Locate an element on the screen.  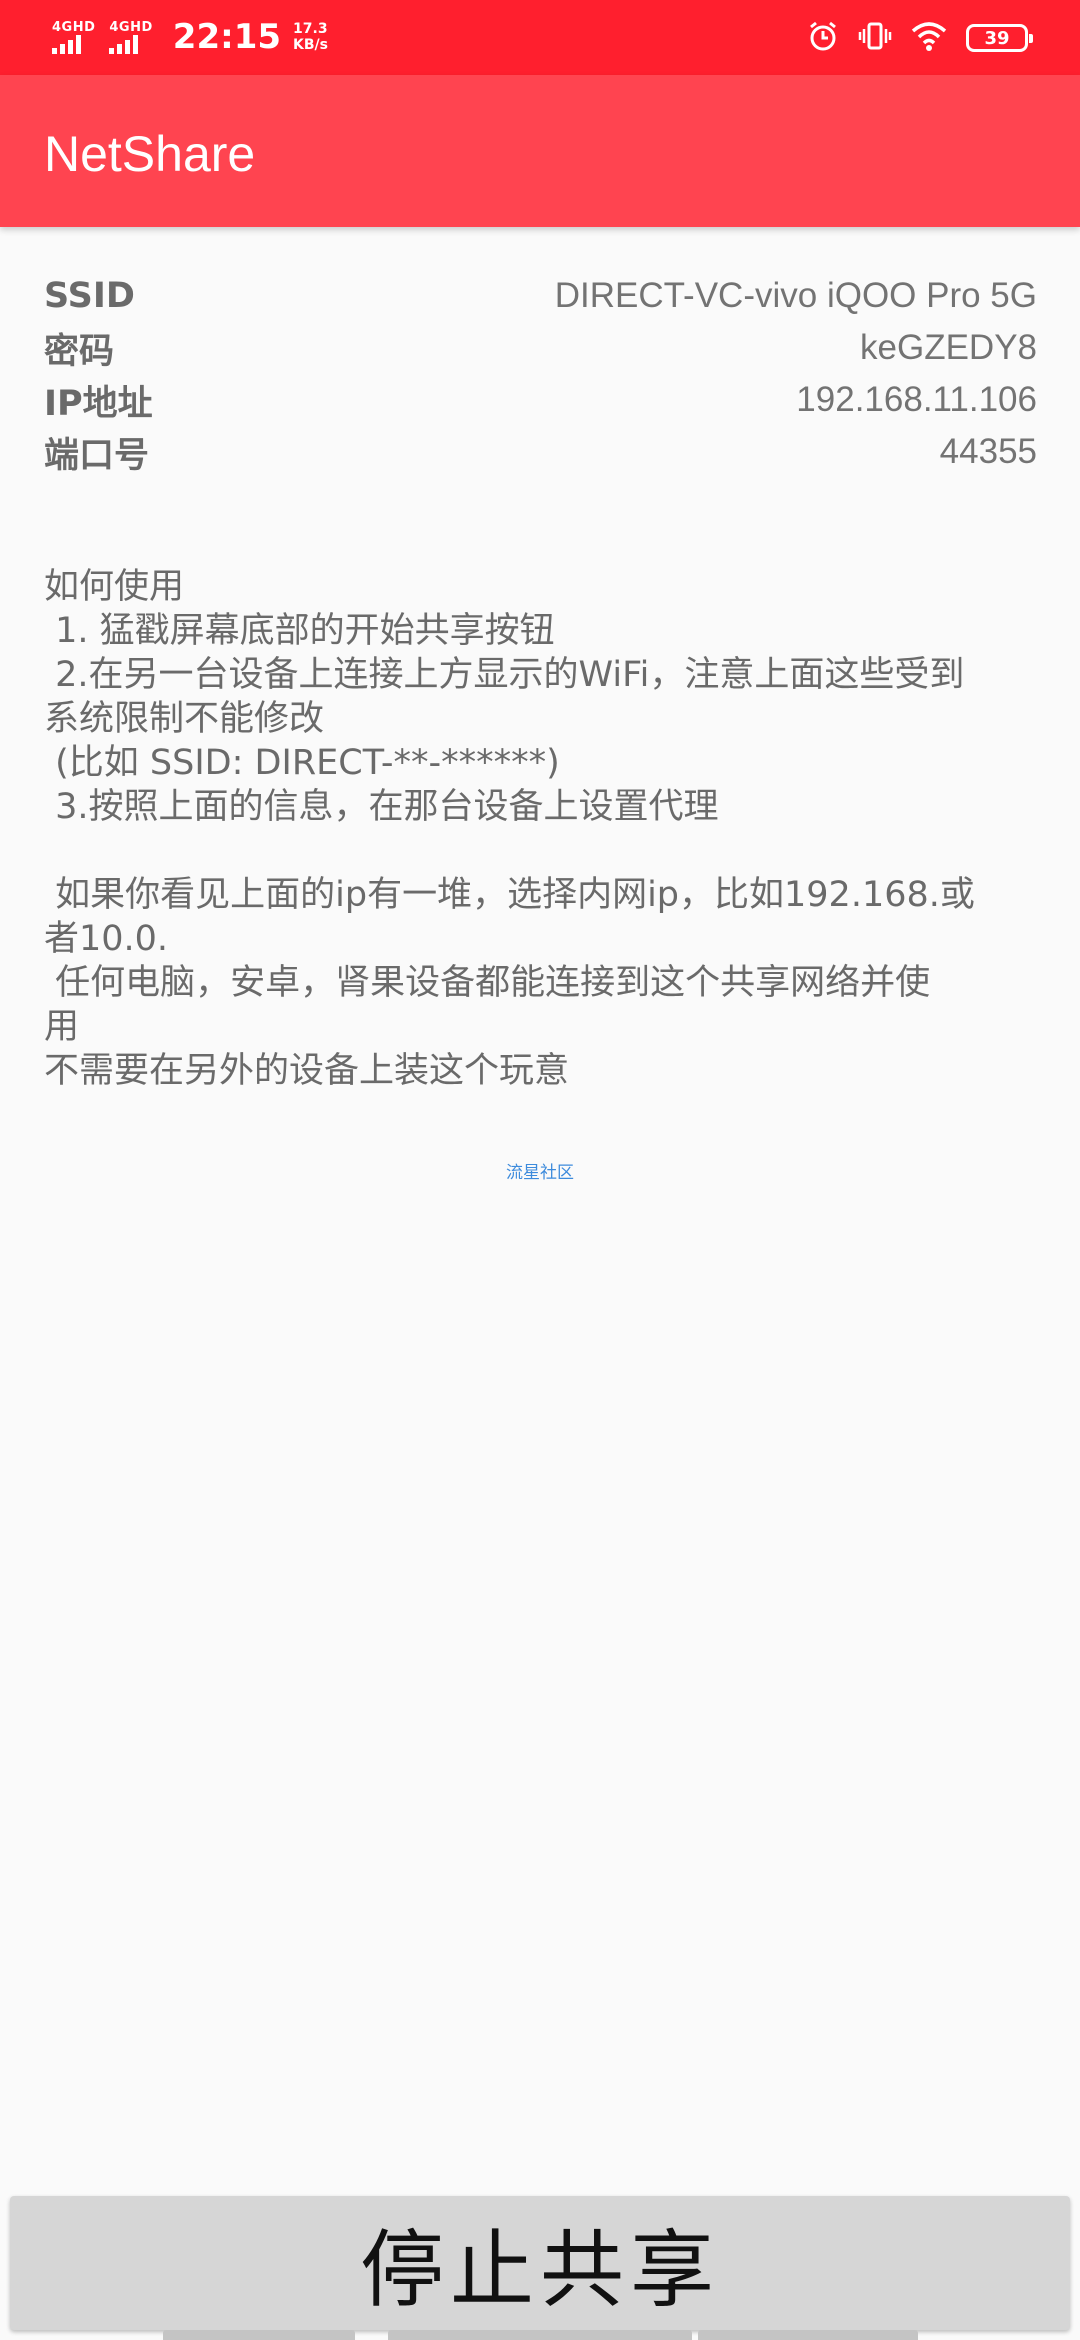
status-left: 4GHD 4GHD 22:15 17.3 KB/s is located at coordinates (190, 37).